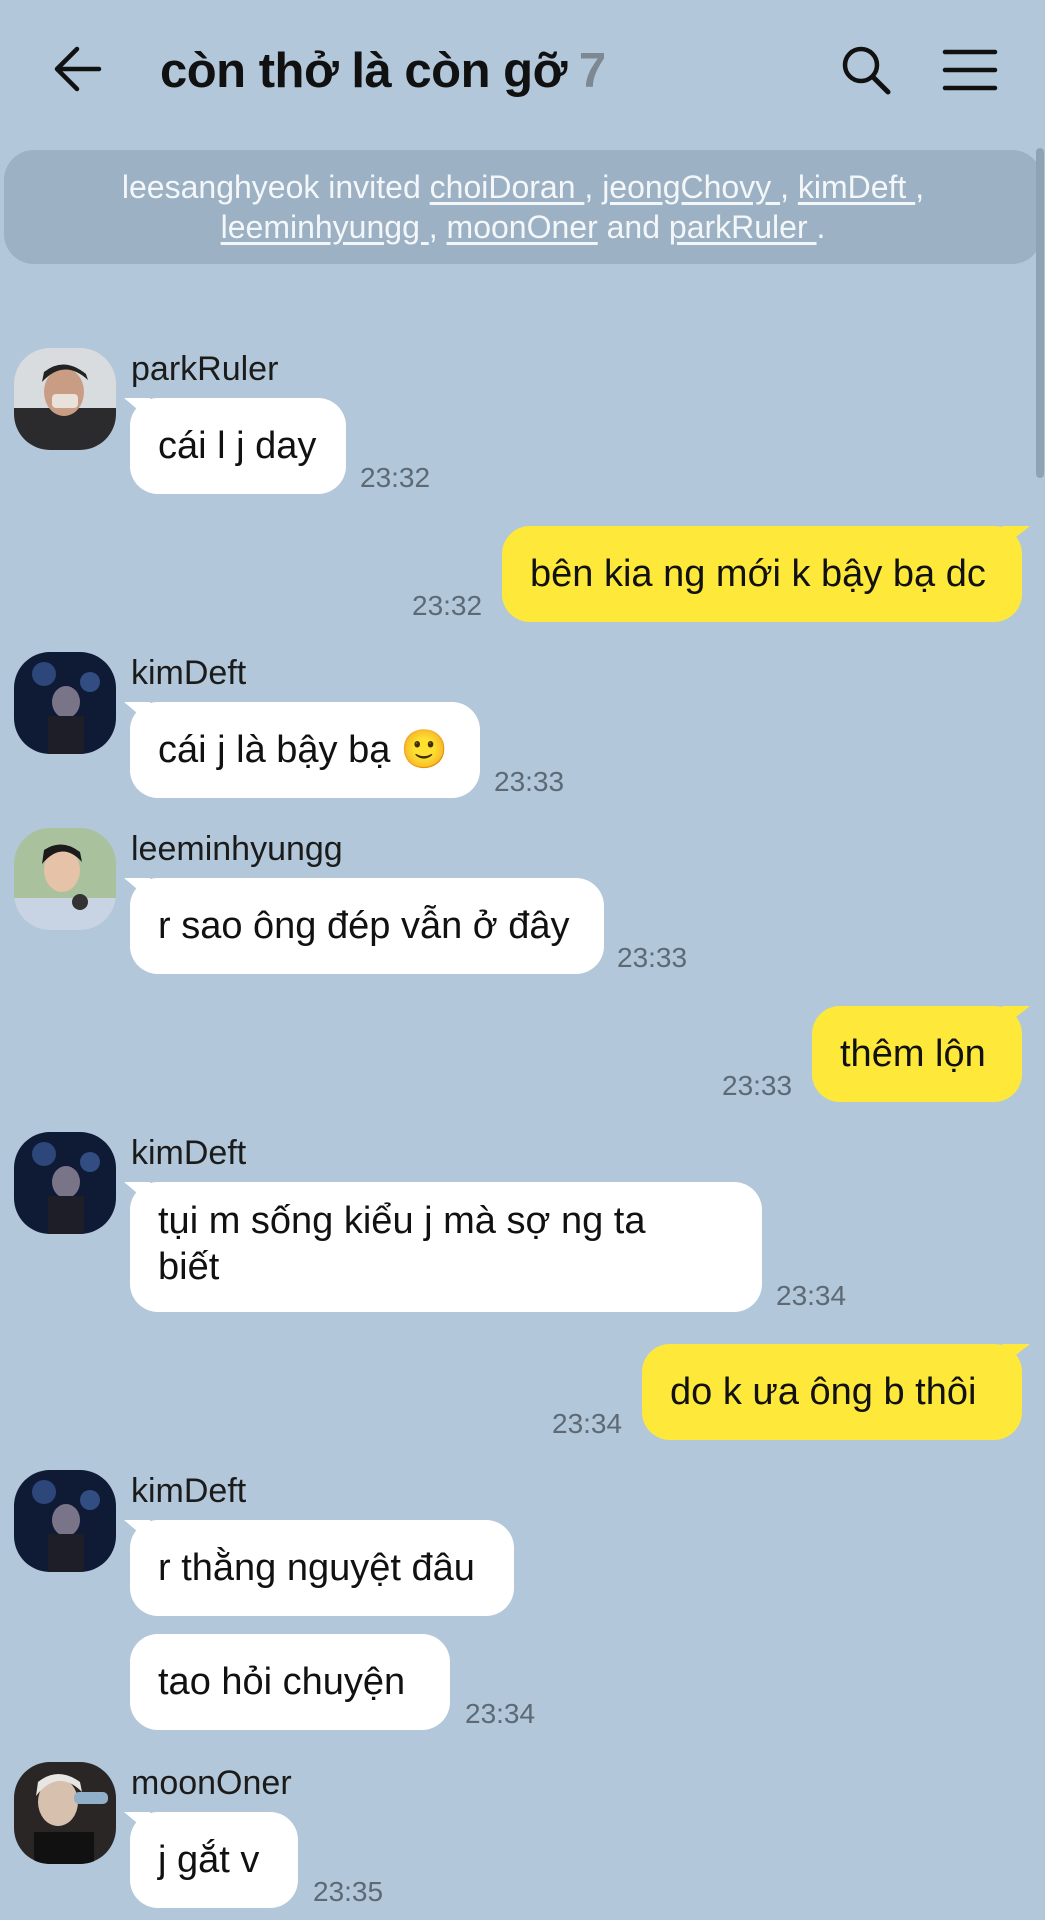  I want to click on invitee-link: moonOner, so click(522, 227).